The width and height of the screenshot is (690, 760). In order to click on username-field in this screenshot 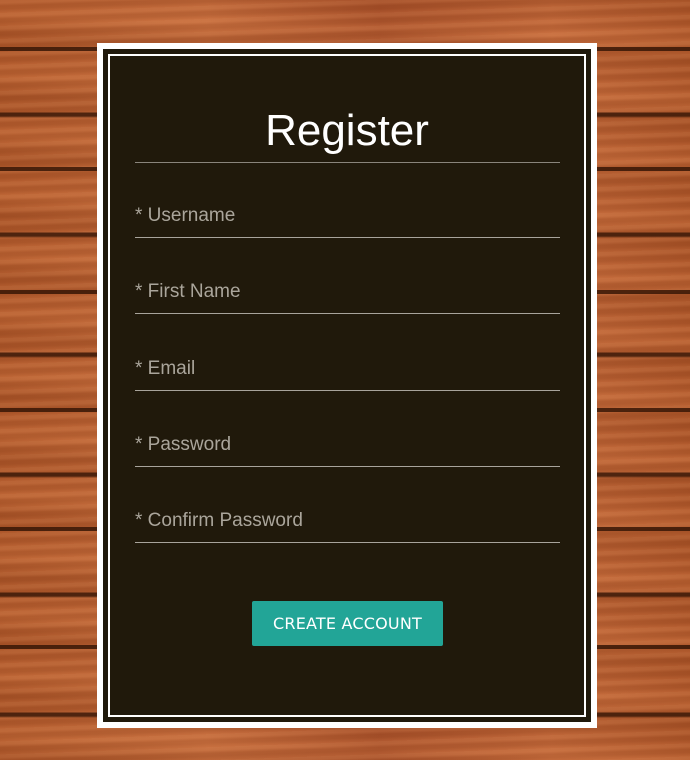, I will do `click(347, 216)`.